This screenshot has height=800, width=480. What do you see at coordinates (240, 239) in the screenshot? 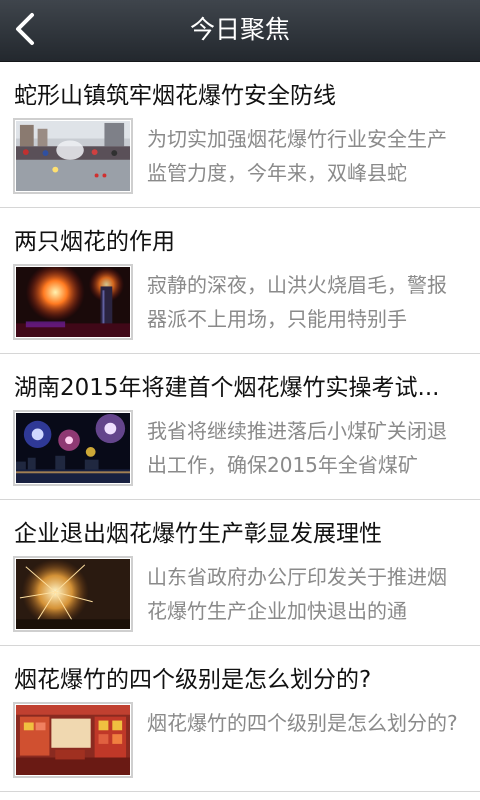
I see `article-title: 两只烟花的作用` at bounding box center [240, 239].